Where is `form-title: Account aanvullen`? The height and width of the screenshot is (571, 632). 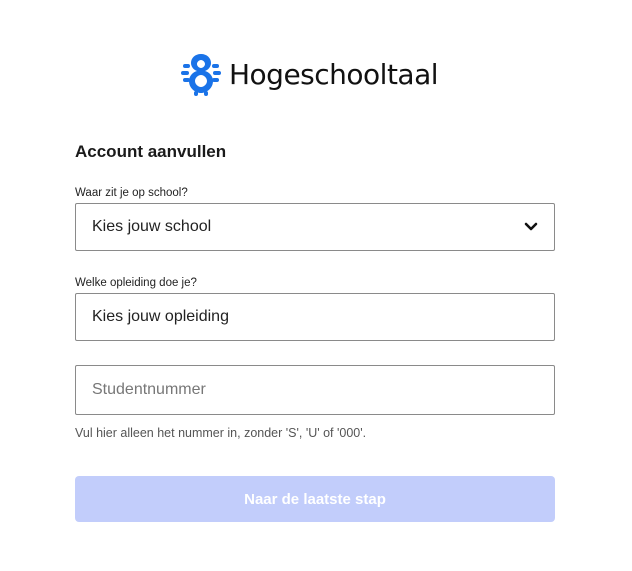
form-title: Account aanvullen is located at coordinates (151, 151).